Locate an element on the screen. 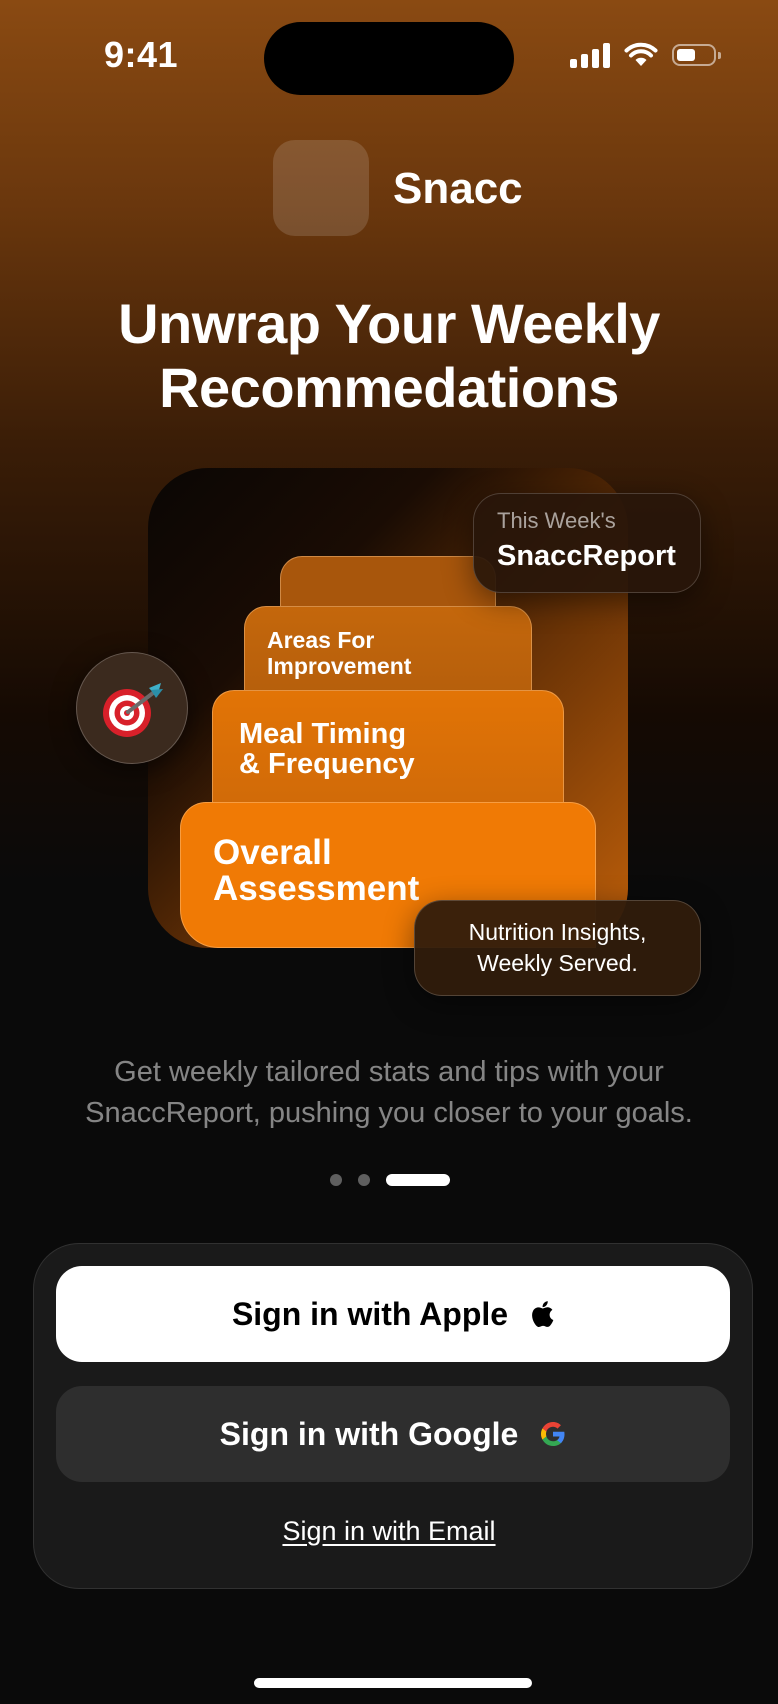 The height and width of the screenshot is (1704, 778). battery-icon is located at coordinates (696, 55).